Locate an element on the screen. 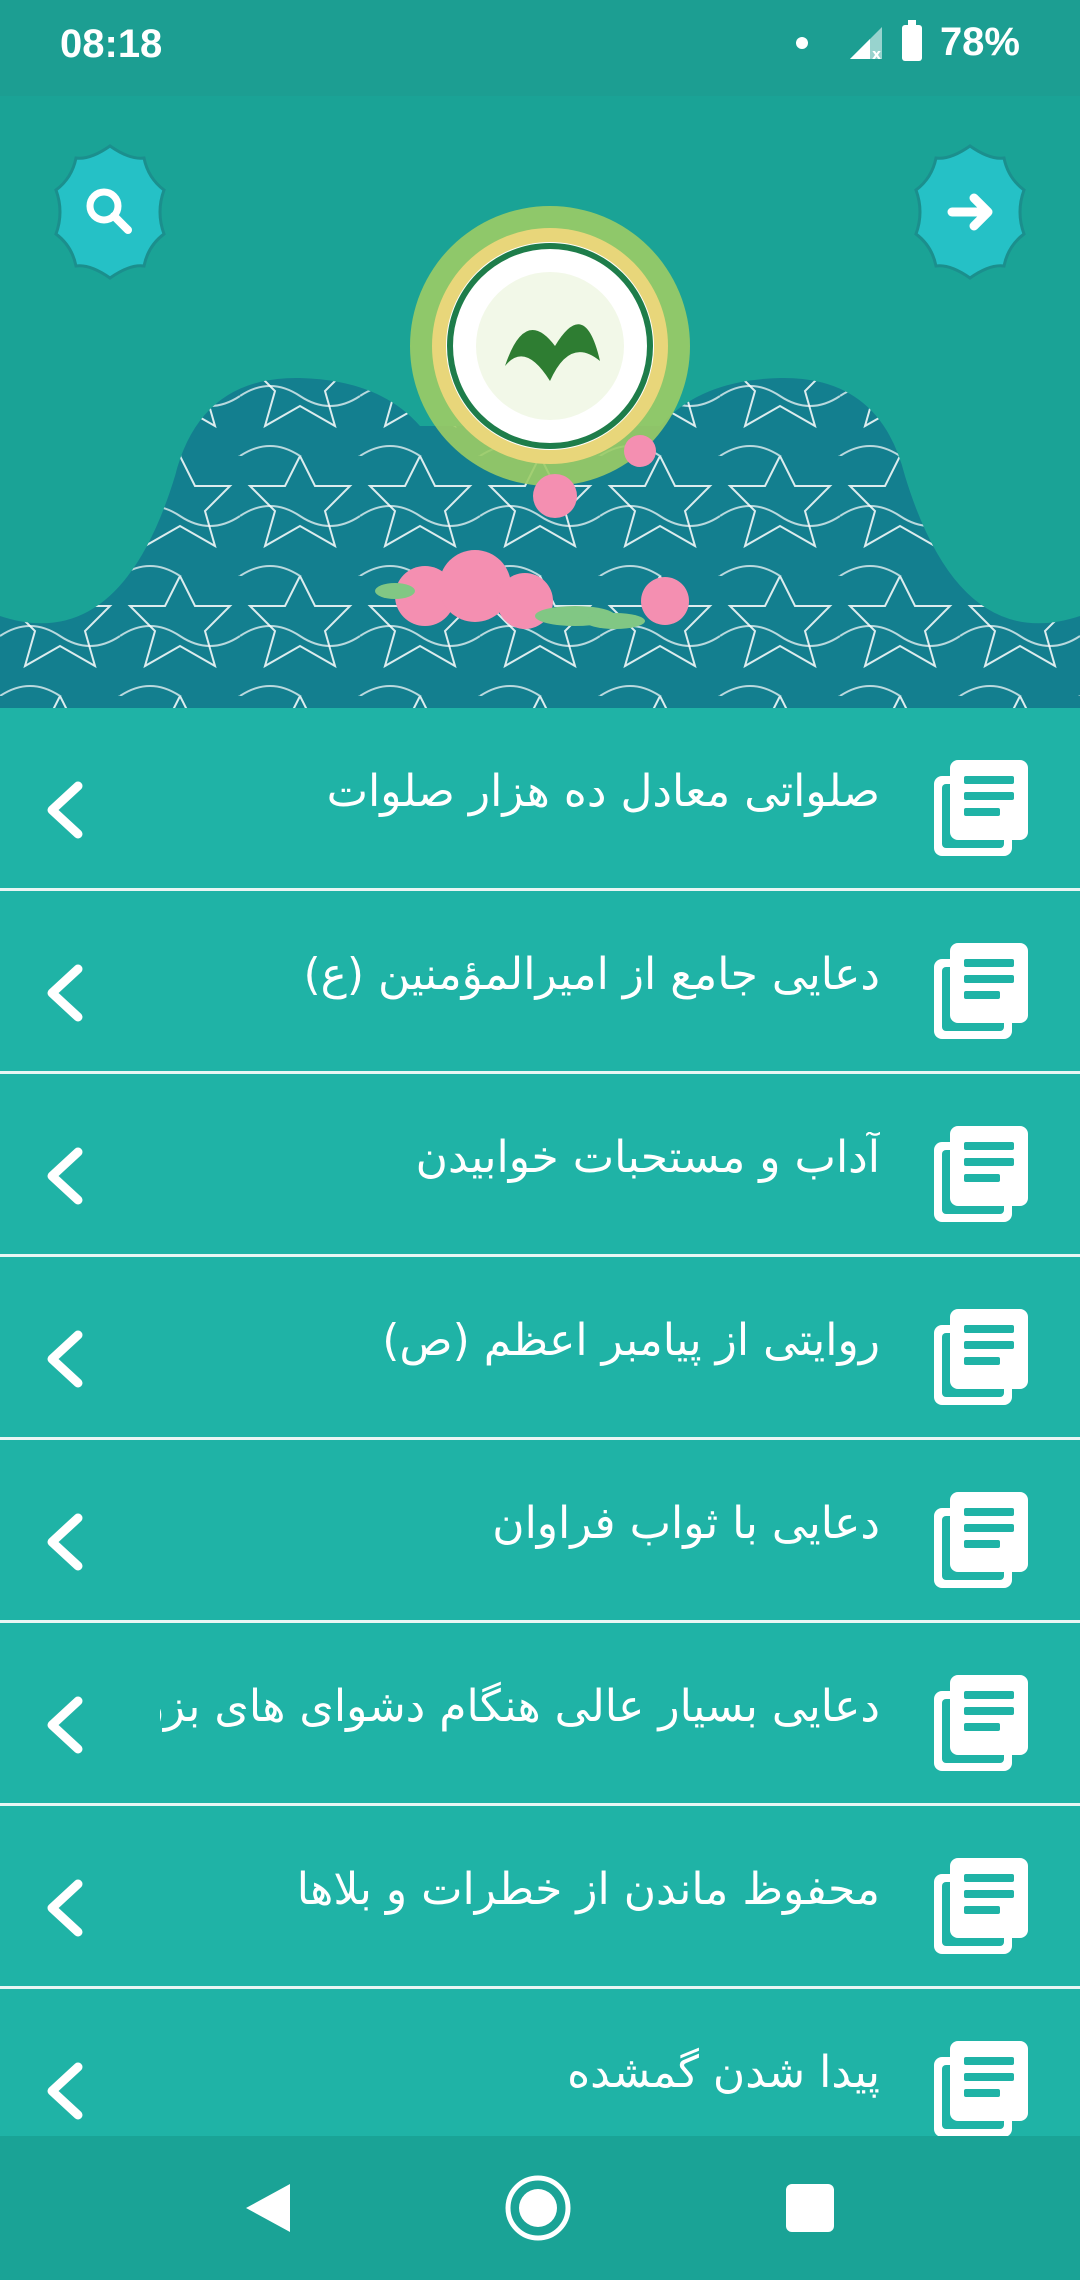 The width and height of the screenshot is (1080, 2280). list-item: دعایی با ثواب فراوان is located at coordinates (540, 1531).